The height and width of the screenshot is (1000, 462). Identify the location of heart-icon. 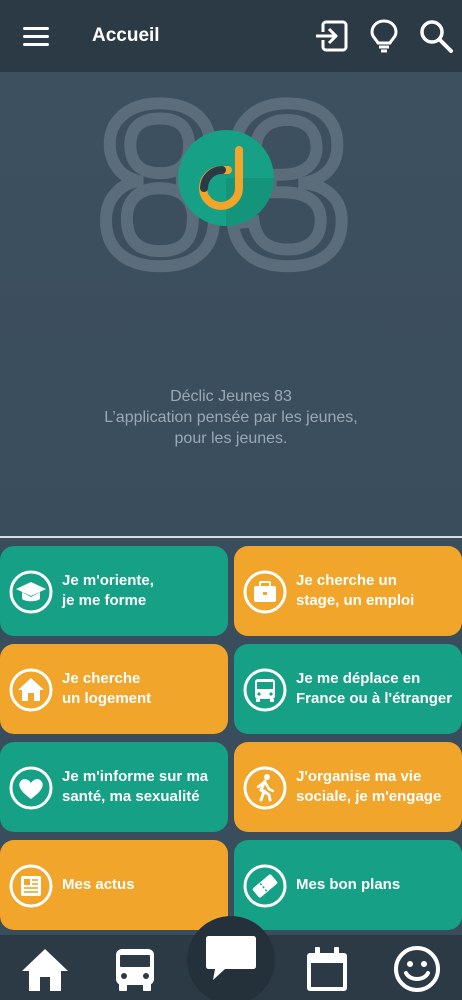
(31, 788).